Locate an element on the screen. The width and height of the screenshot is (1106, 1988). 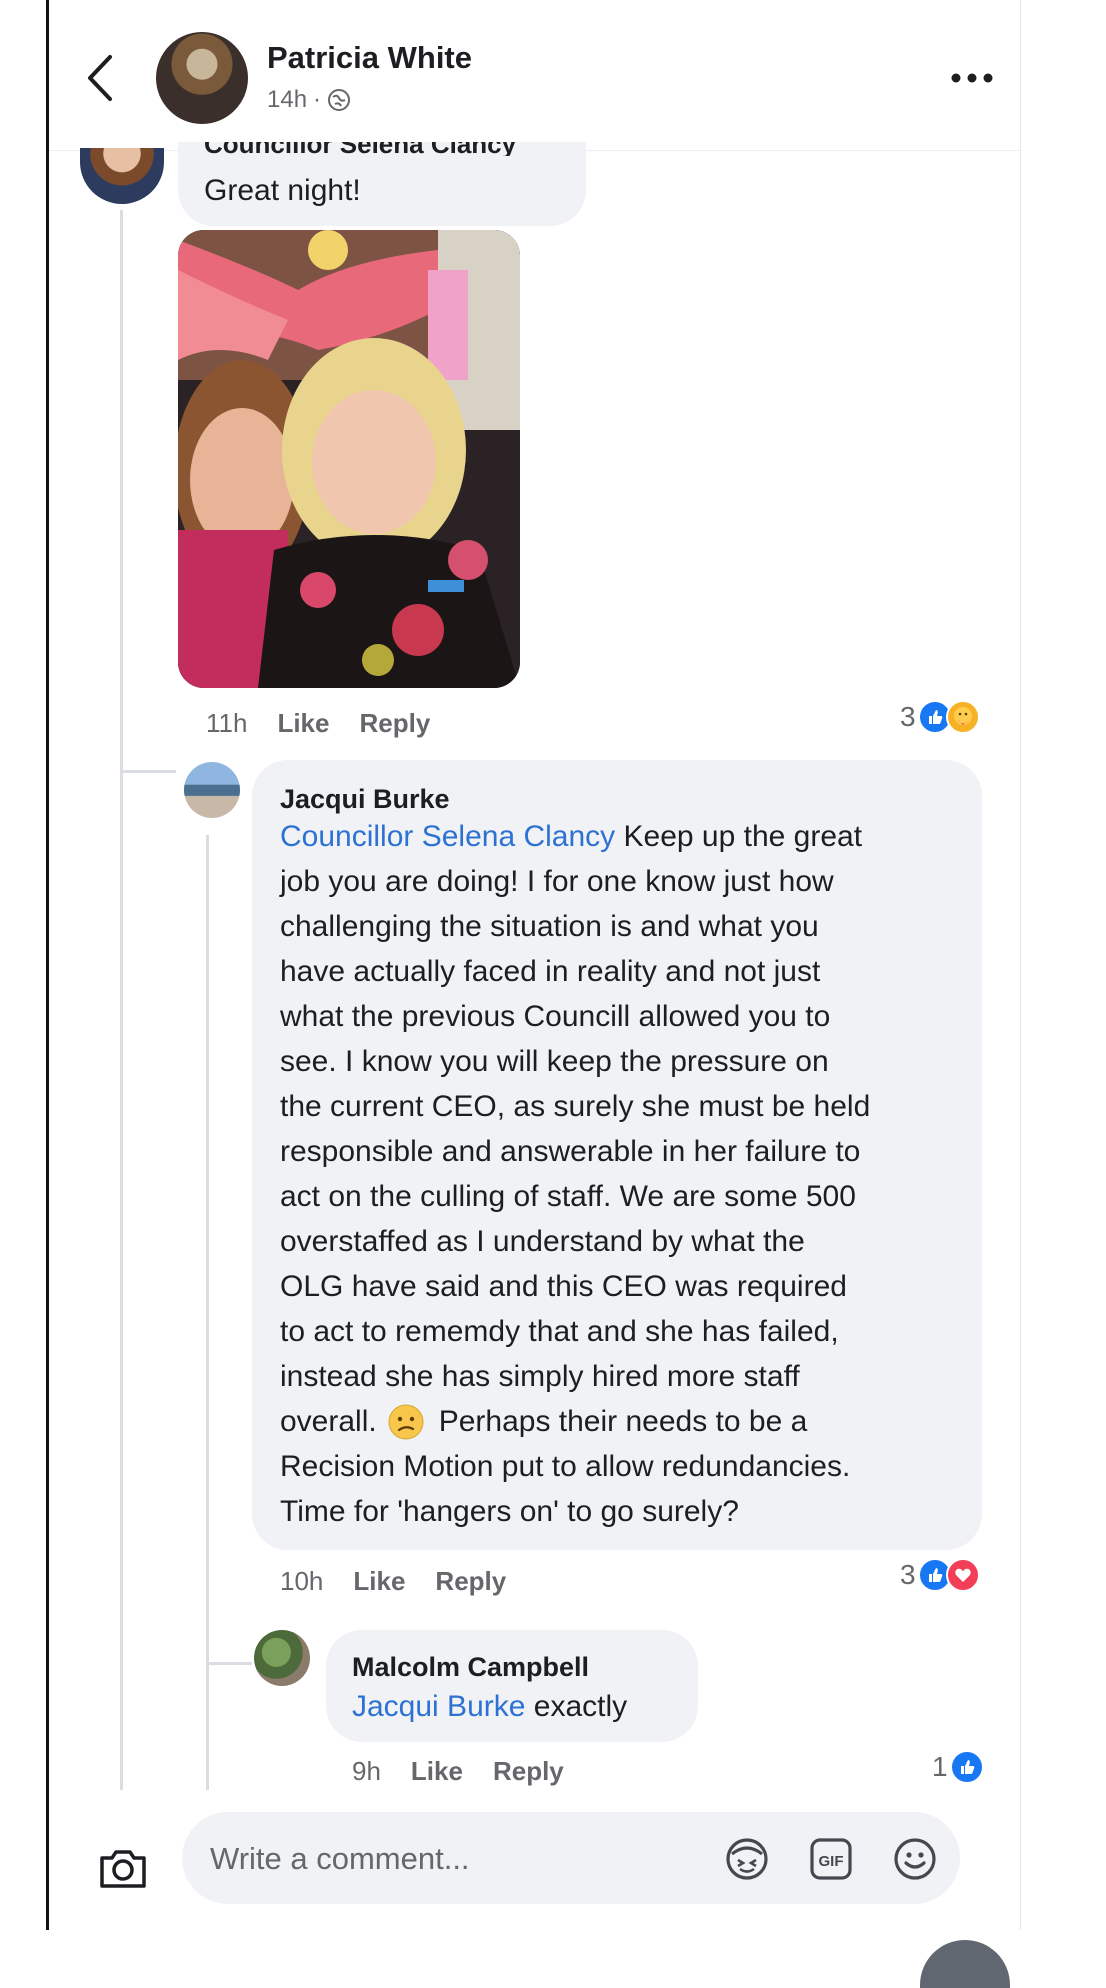
emoji-button is located at coordinates (915, 1859).